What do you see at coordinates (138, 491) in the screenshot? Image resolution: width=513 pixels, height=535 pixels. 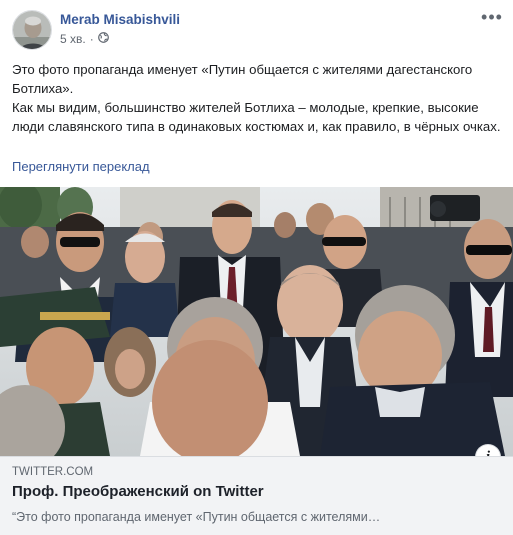 I see `link-title: Проф. Преображенский on Twitter` at bounding box center [138, 491].